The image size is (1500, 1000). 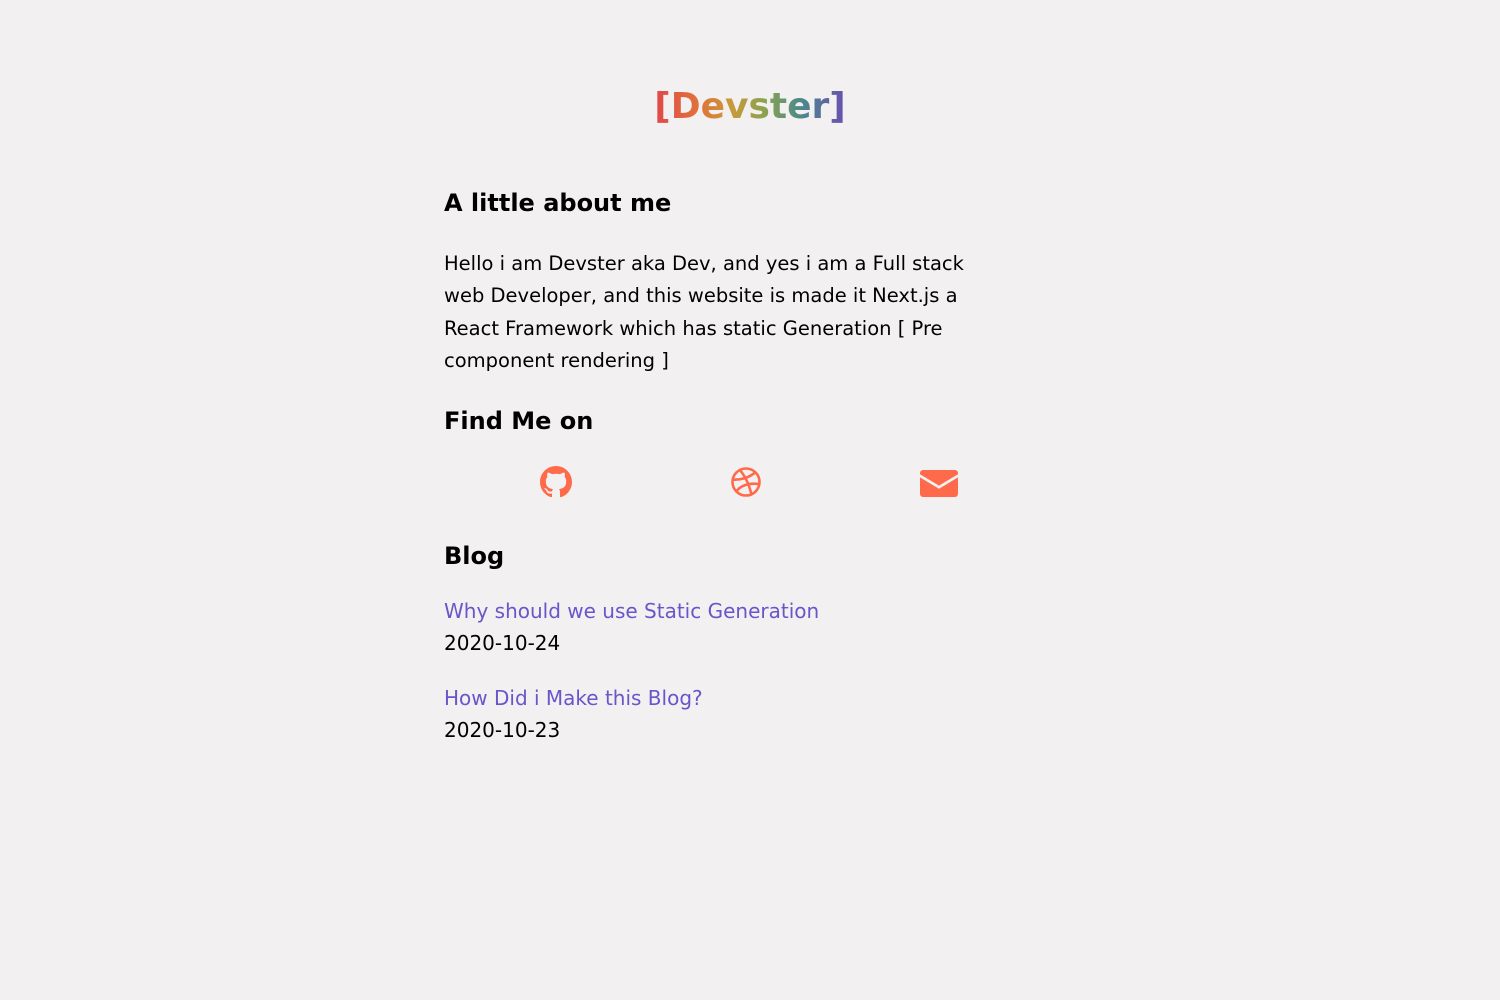 What do you see at coordinates (474, 556) in the screenshot?
I see `blog-title: Blog` at bounding box center [474, 556].